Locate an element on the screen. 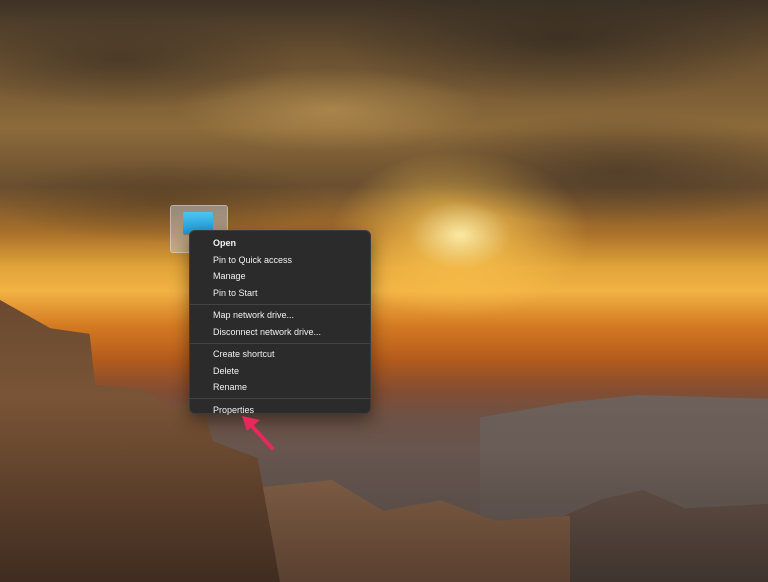  menu-item-pin-quick-access: Pin to Quick access is located at coordinates (280, 260).